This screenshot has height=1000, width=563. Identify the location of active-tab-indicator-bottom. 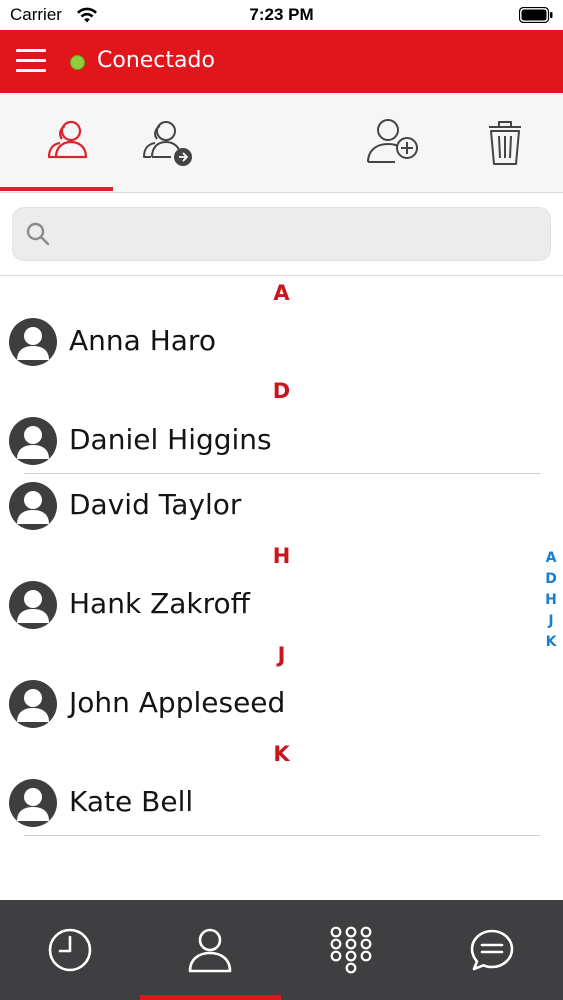
(210, 997).